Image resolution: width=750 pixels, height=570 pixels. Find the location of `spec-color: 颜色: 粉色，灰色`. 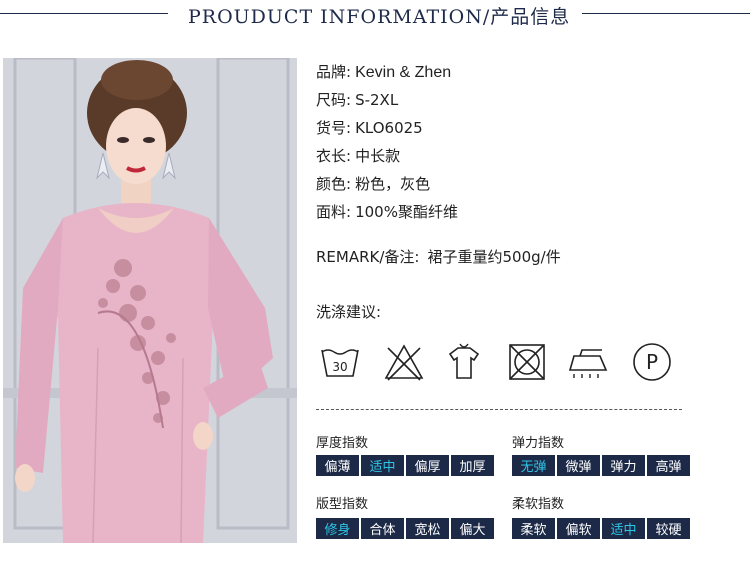

spec-color: 颜色: 粉色，灰色 is located at coordinates (373, 183).